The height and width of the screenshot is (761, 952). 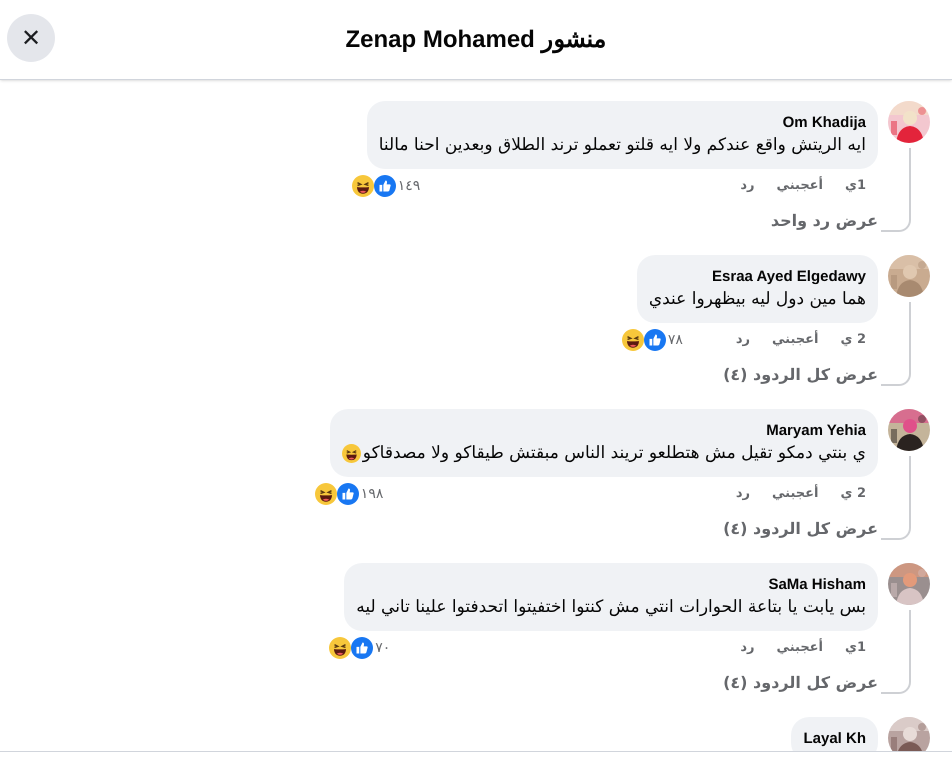 I want to click on laughing-emoji-icon, so click(x=351, y=453).